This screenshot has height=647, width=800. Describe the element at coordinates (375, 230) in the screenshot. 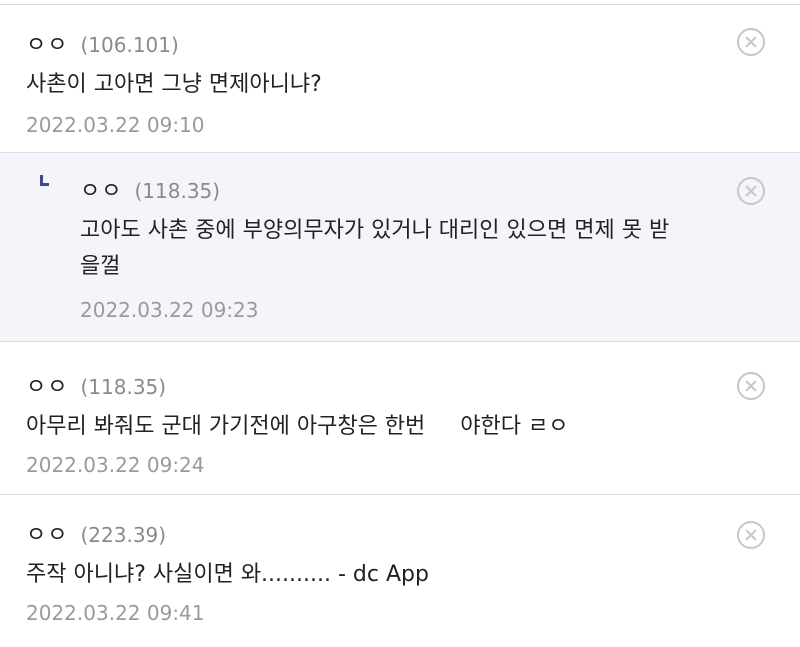

I see `comment-text-line: 고아도 사촌 중에 부양의무자가 있거나 대리인 있으면 면제 못 받` at that location.